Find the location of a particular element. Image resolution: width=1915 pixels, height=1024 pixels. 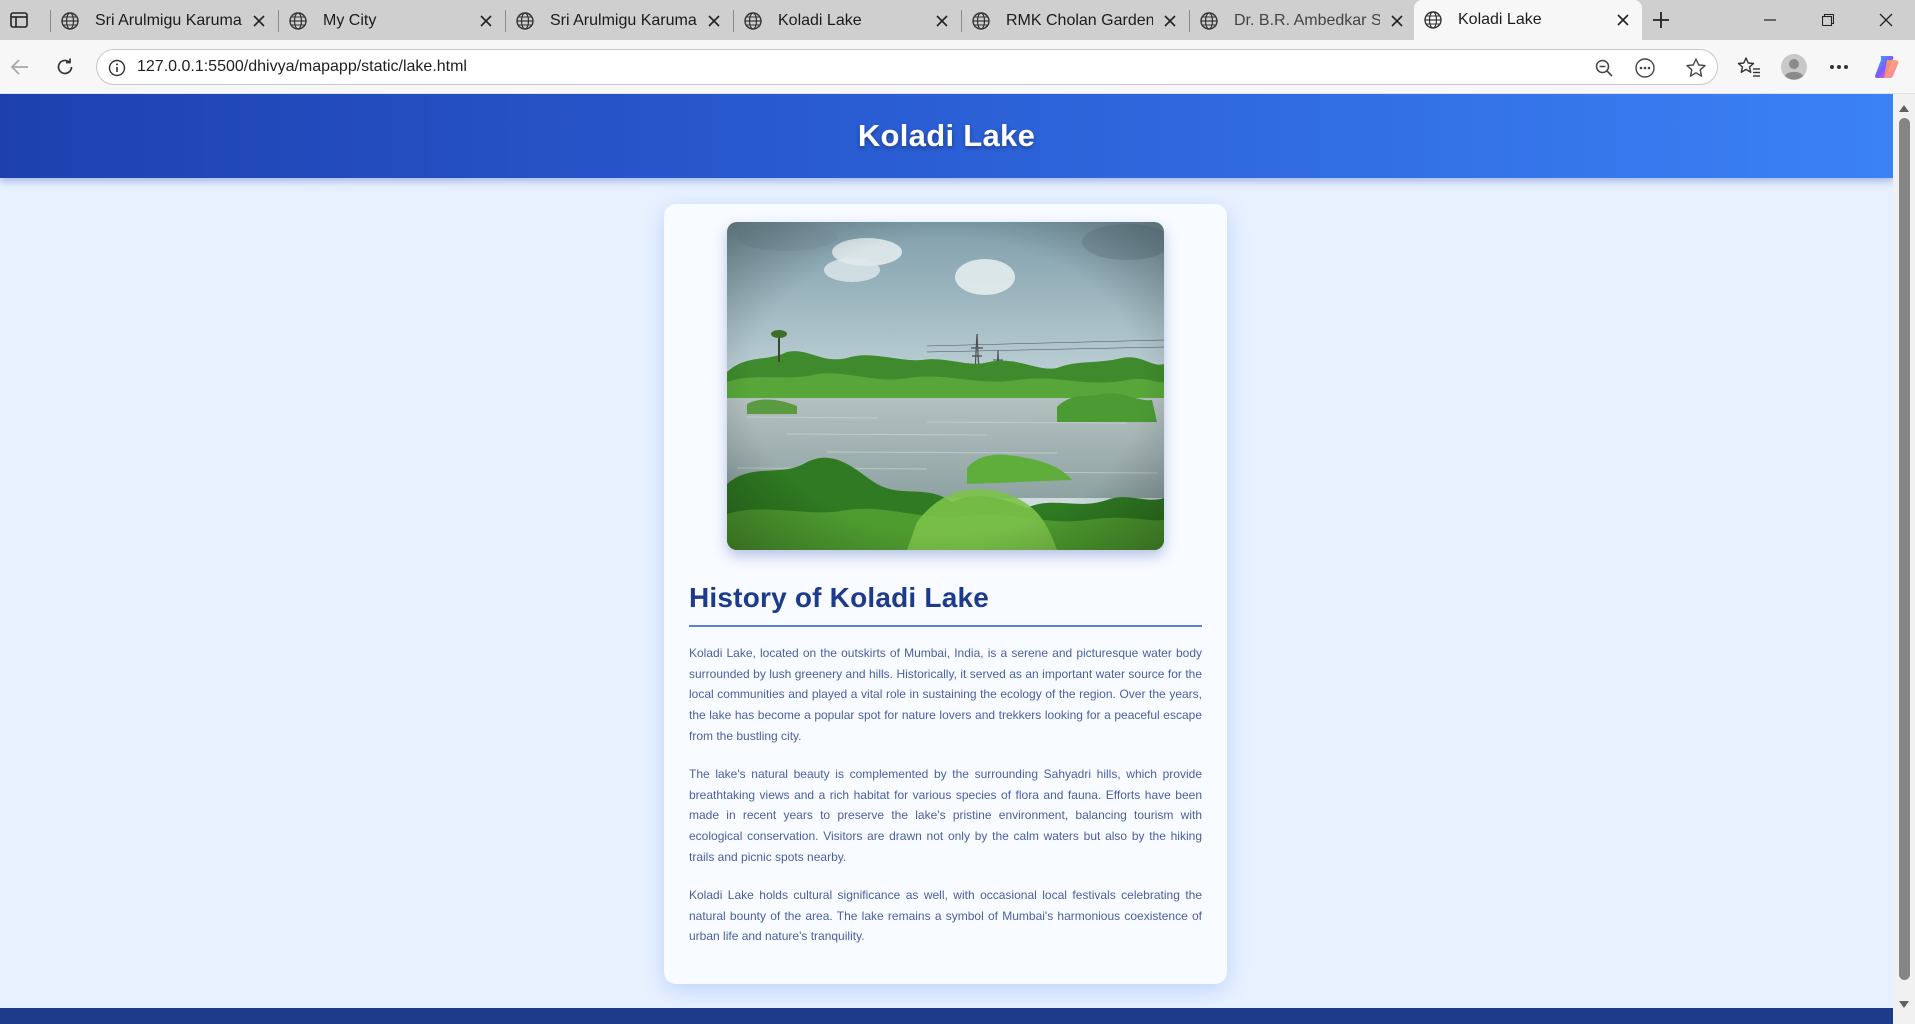

profile-avatar is located at coordinates (1794, 67).